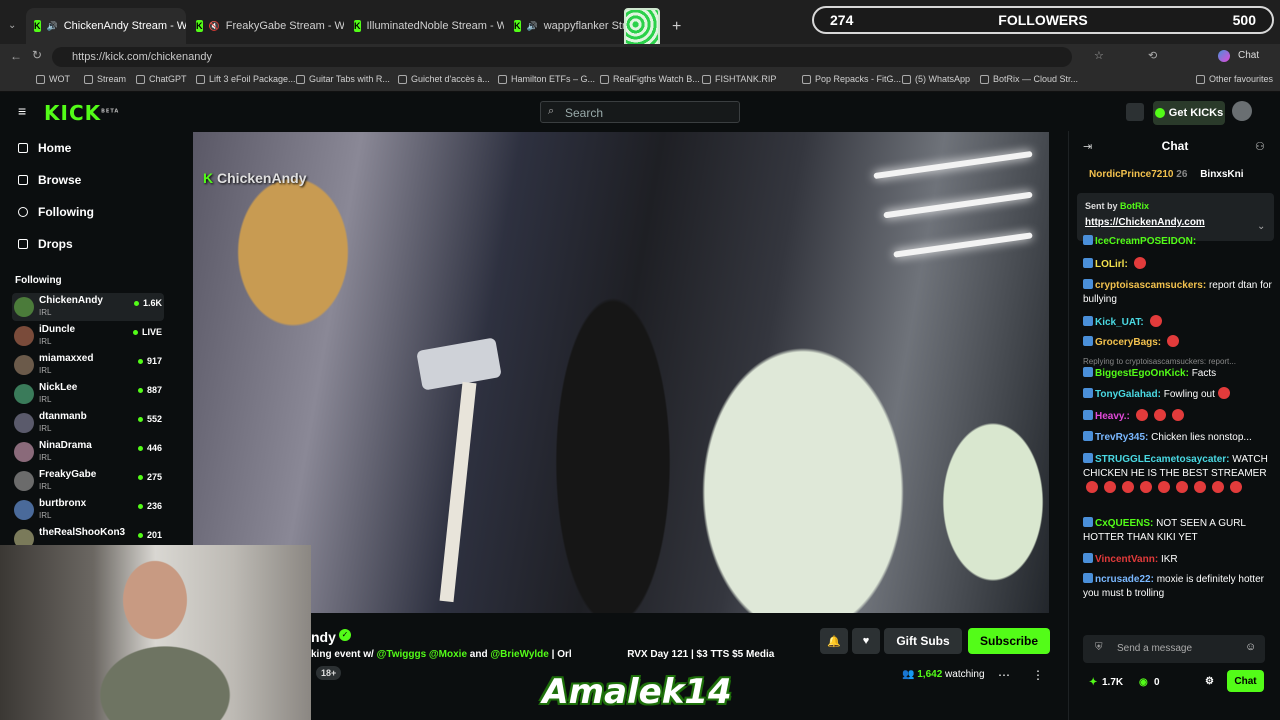 This screenshot has width=1280, height=720. I want to click on streamer-name: ndy, so click(323, 637).